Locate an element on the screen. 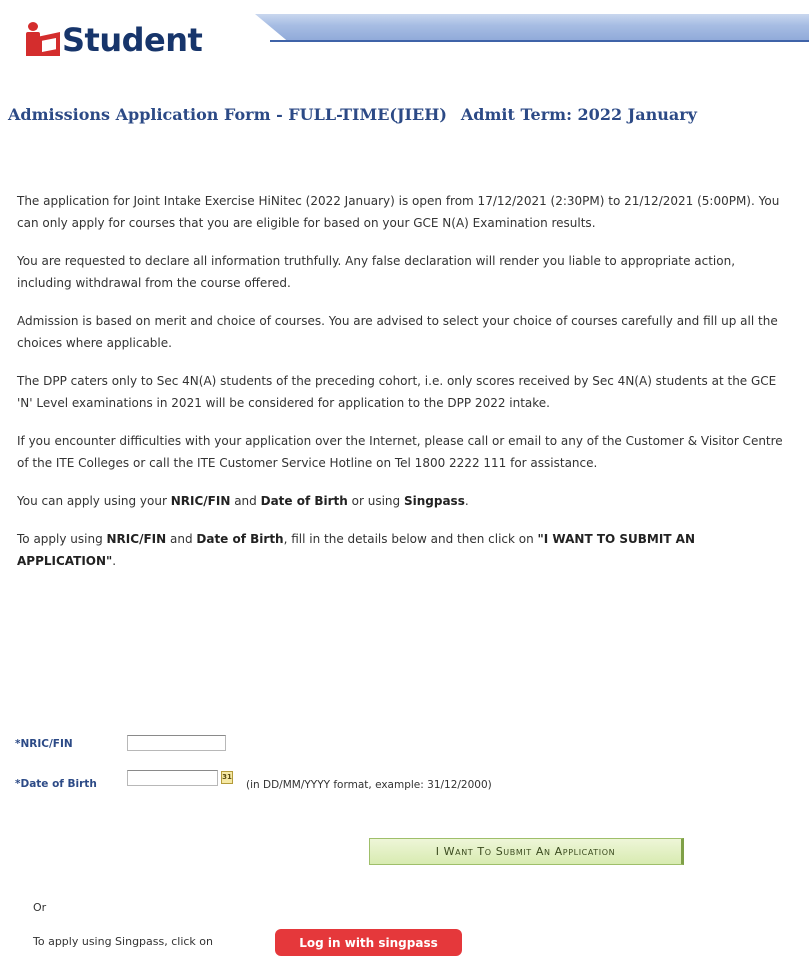  or-separator: Or is located at coordinates (40, 907).